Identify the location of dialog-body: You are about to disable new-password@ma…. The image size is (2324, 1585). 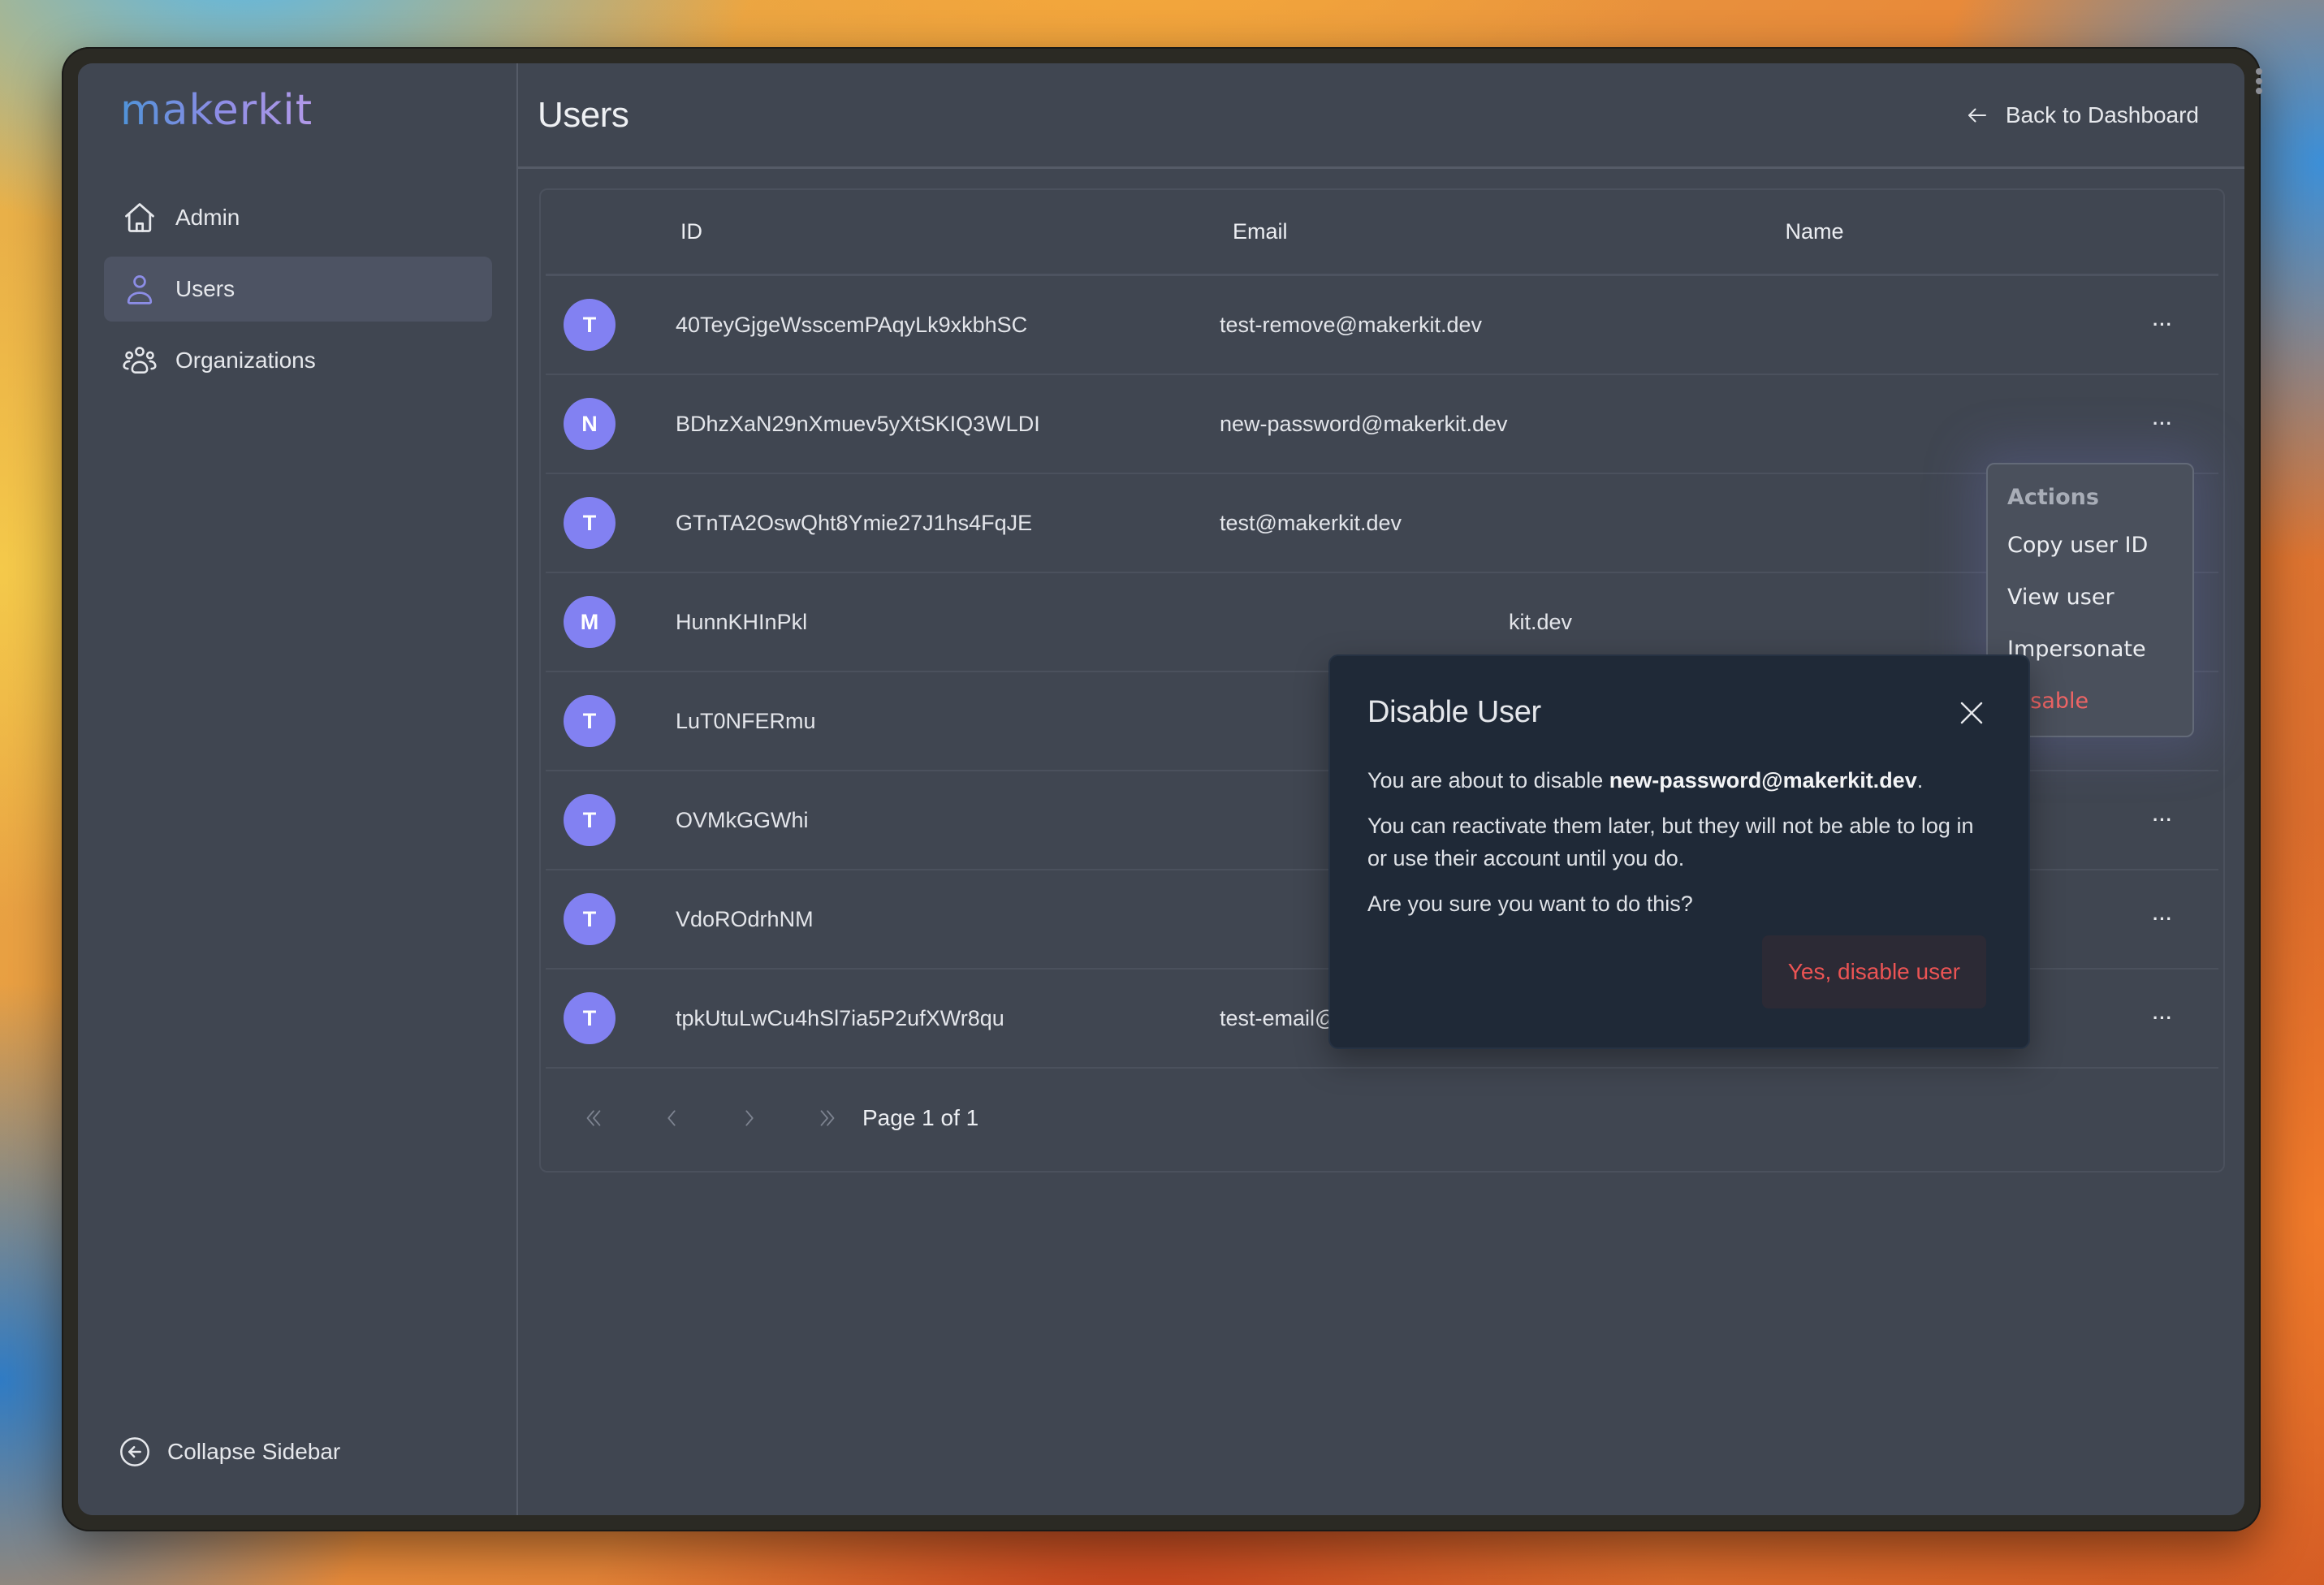
(1679, 842).